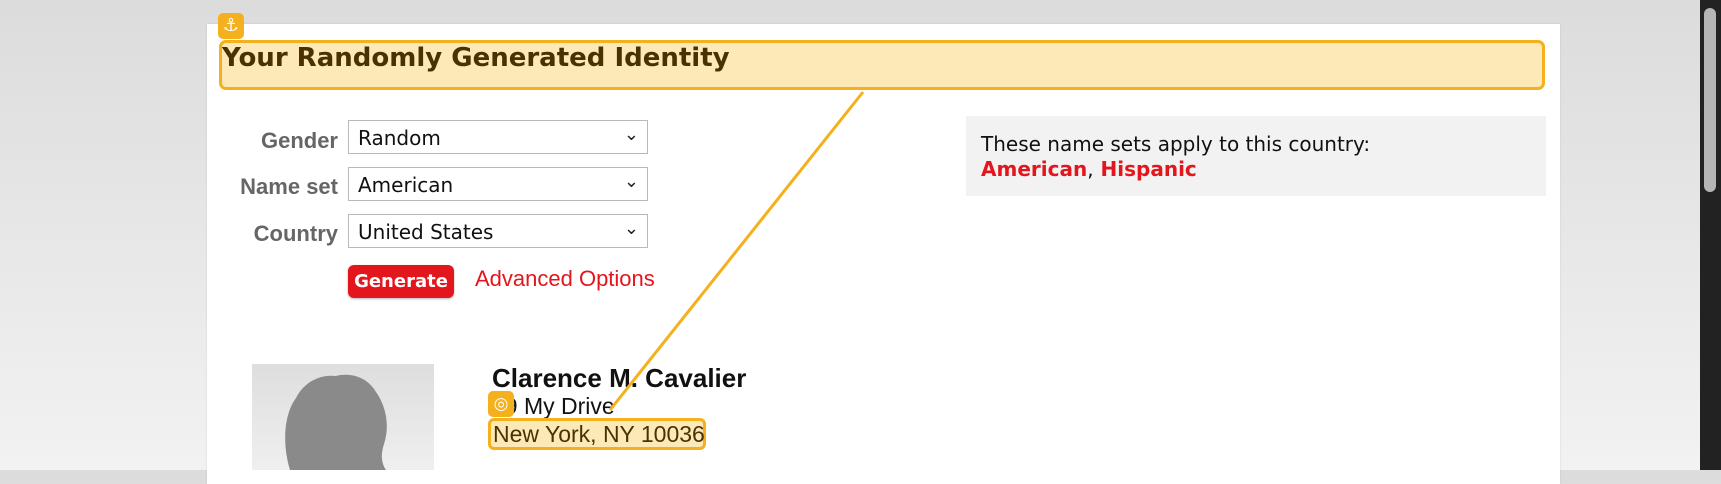 The height and width of the screenshot is (484, 1721). What do you see at coordinates (501, 404) in the screenshot?
I see `target-icon: ◎` at bounding box center [501, 404].